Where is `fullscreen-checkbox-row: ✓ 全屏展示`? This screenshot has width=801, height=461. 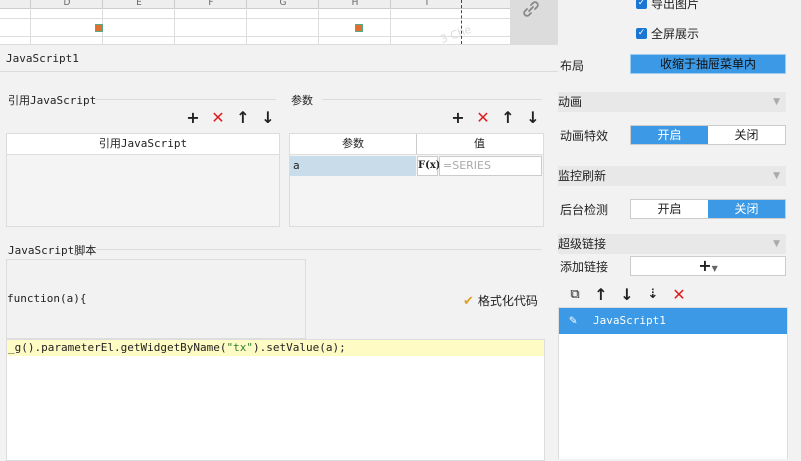 fullscreen-checkbox-row: ✓ 全屏展示 is located at coordinates (667, 33).